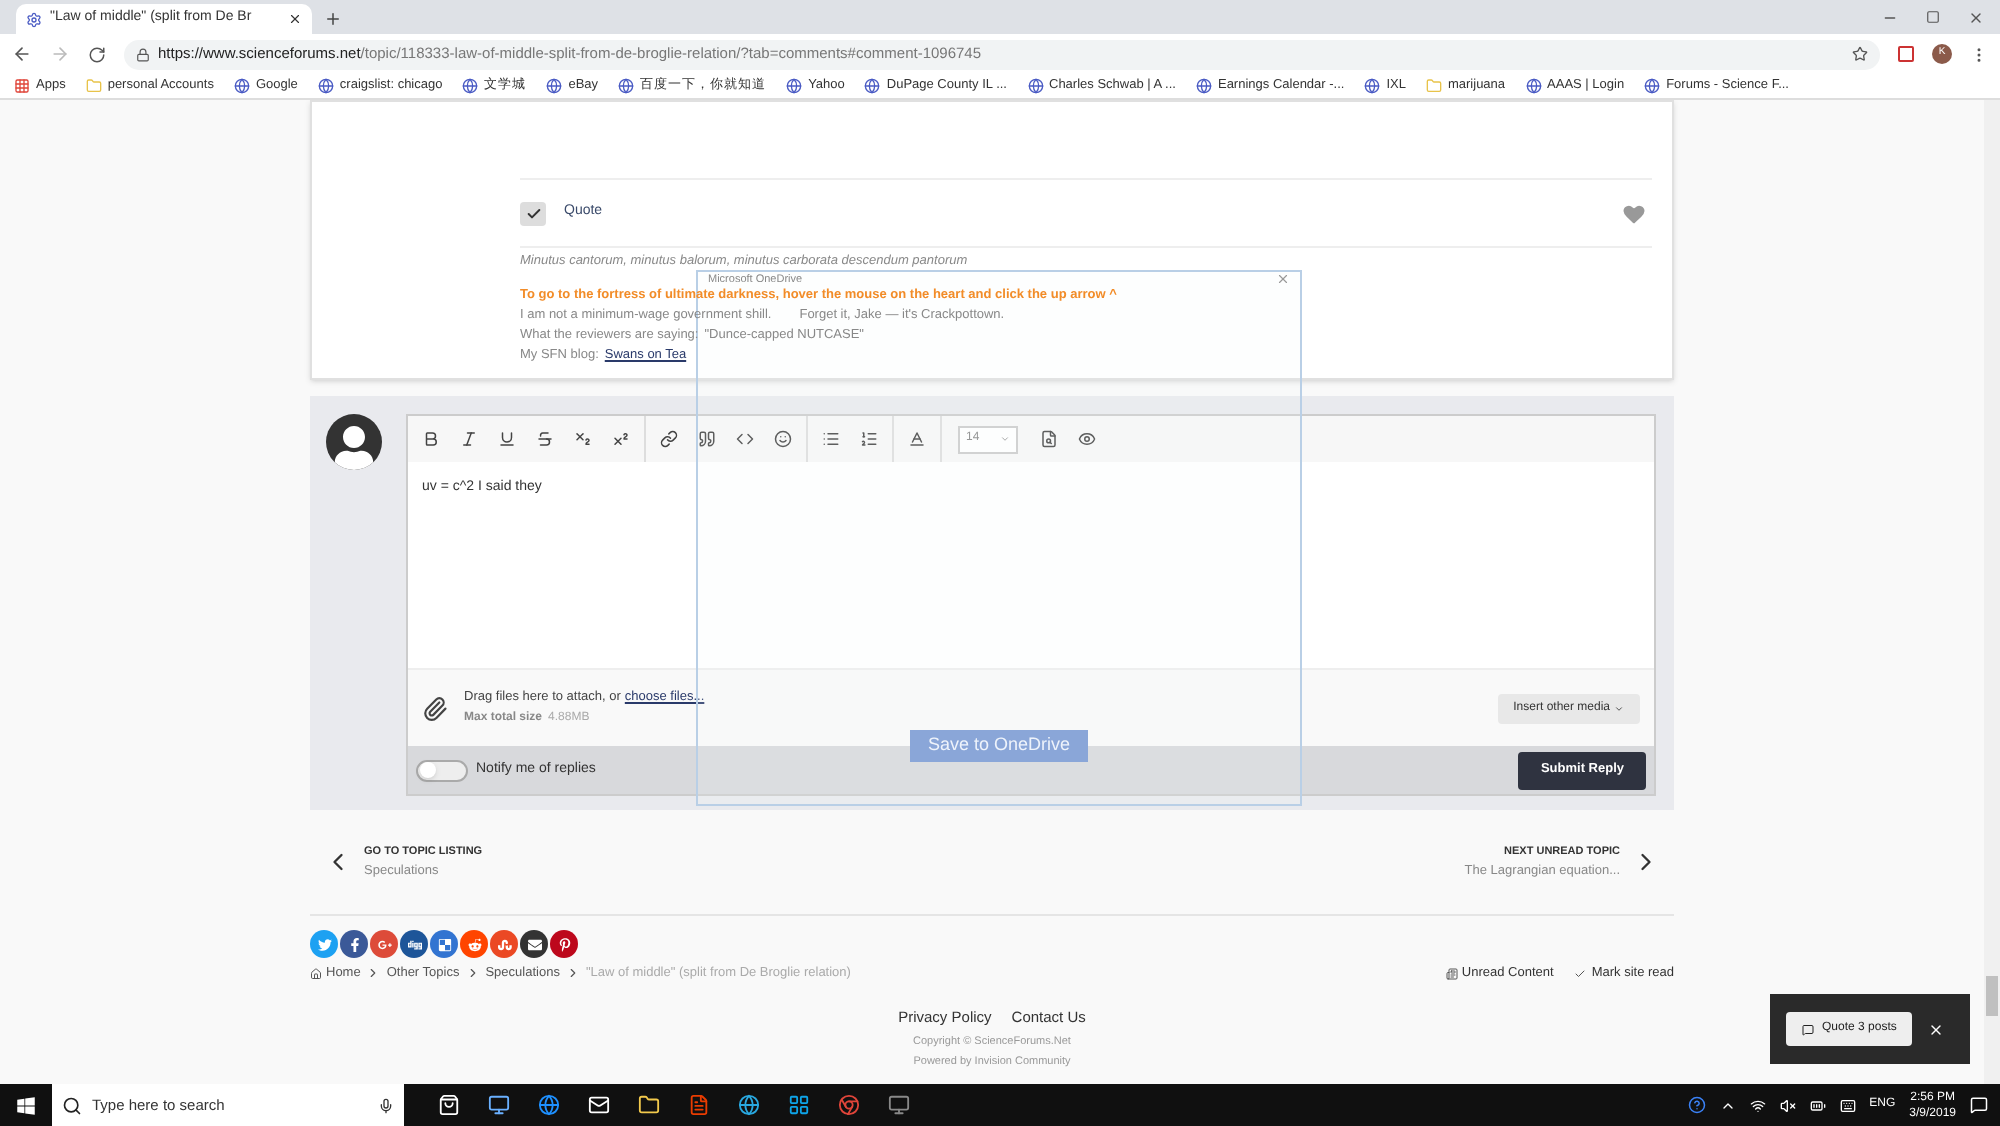 The height and width of the screenshot is (1126, 2000). I want to click on close-tab-icon, so click(295, 19).